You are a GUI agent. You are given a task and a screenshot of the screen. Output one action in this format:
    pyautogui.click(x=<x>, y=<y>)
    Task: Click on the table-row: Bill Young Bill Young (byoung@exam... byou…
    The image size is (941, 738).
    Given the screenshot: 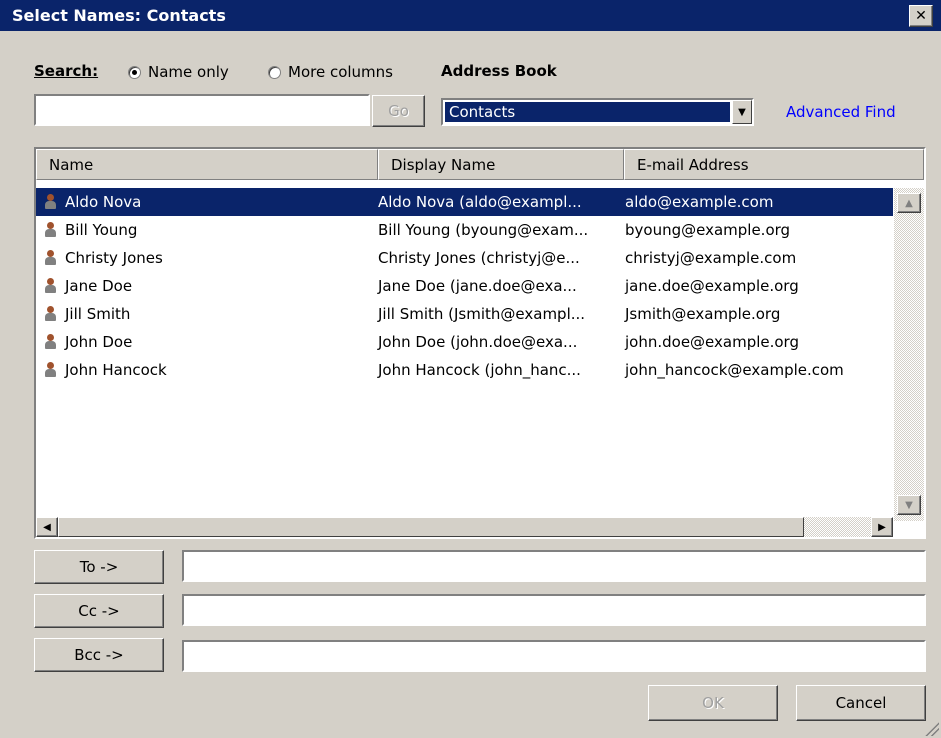 What is the action you would take?
    pyautogui.click(x=464, y=230)
    